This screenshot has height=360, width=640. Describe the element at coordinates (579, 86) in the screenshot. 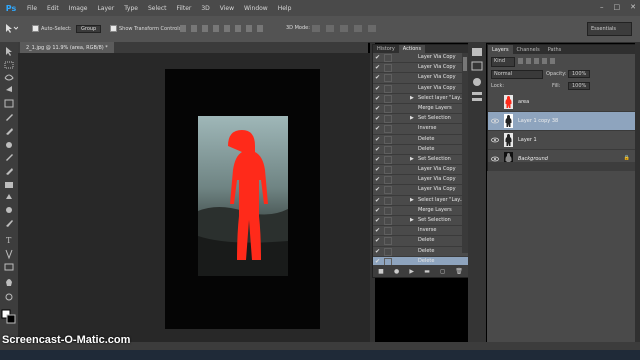

I see `fill-field: 100%` at that location.